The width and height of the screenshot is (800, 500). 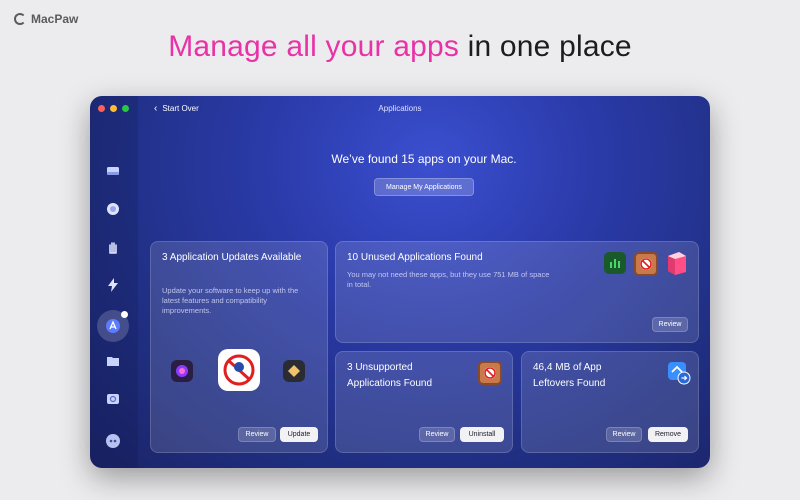 I want to click on updates-review-button: Review, so click(x=257, y=434).